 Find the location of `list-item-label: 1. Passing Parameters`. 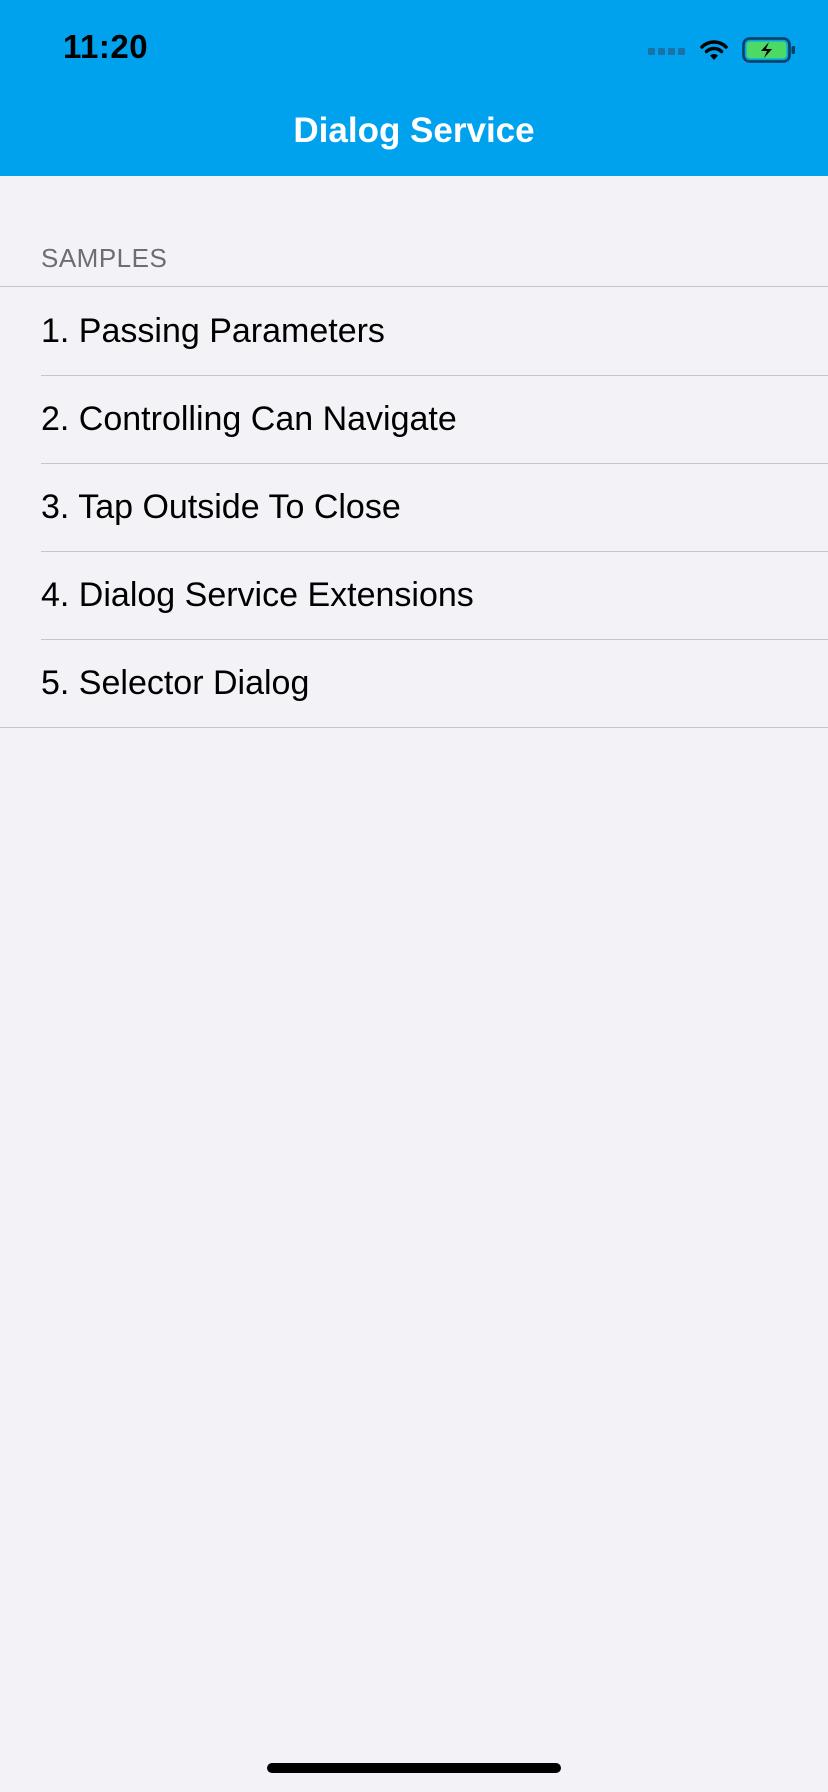

list-item-label: 1. Passing Parameters is located at coordinates (213, 330).